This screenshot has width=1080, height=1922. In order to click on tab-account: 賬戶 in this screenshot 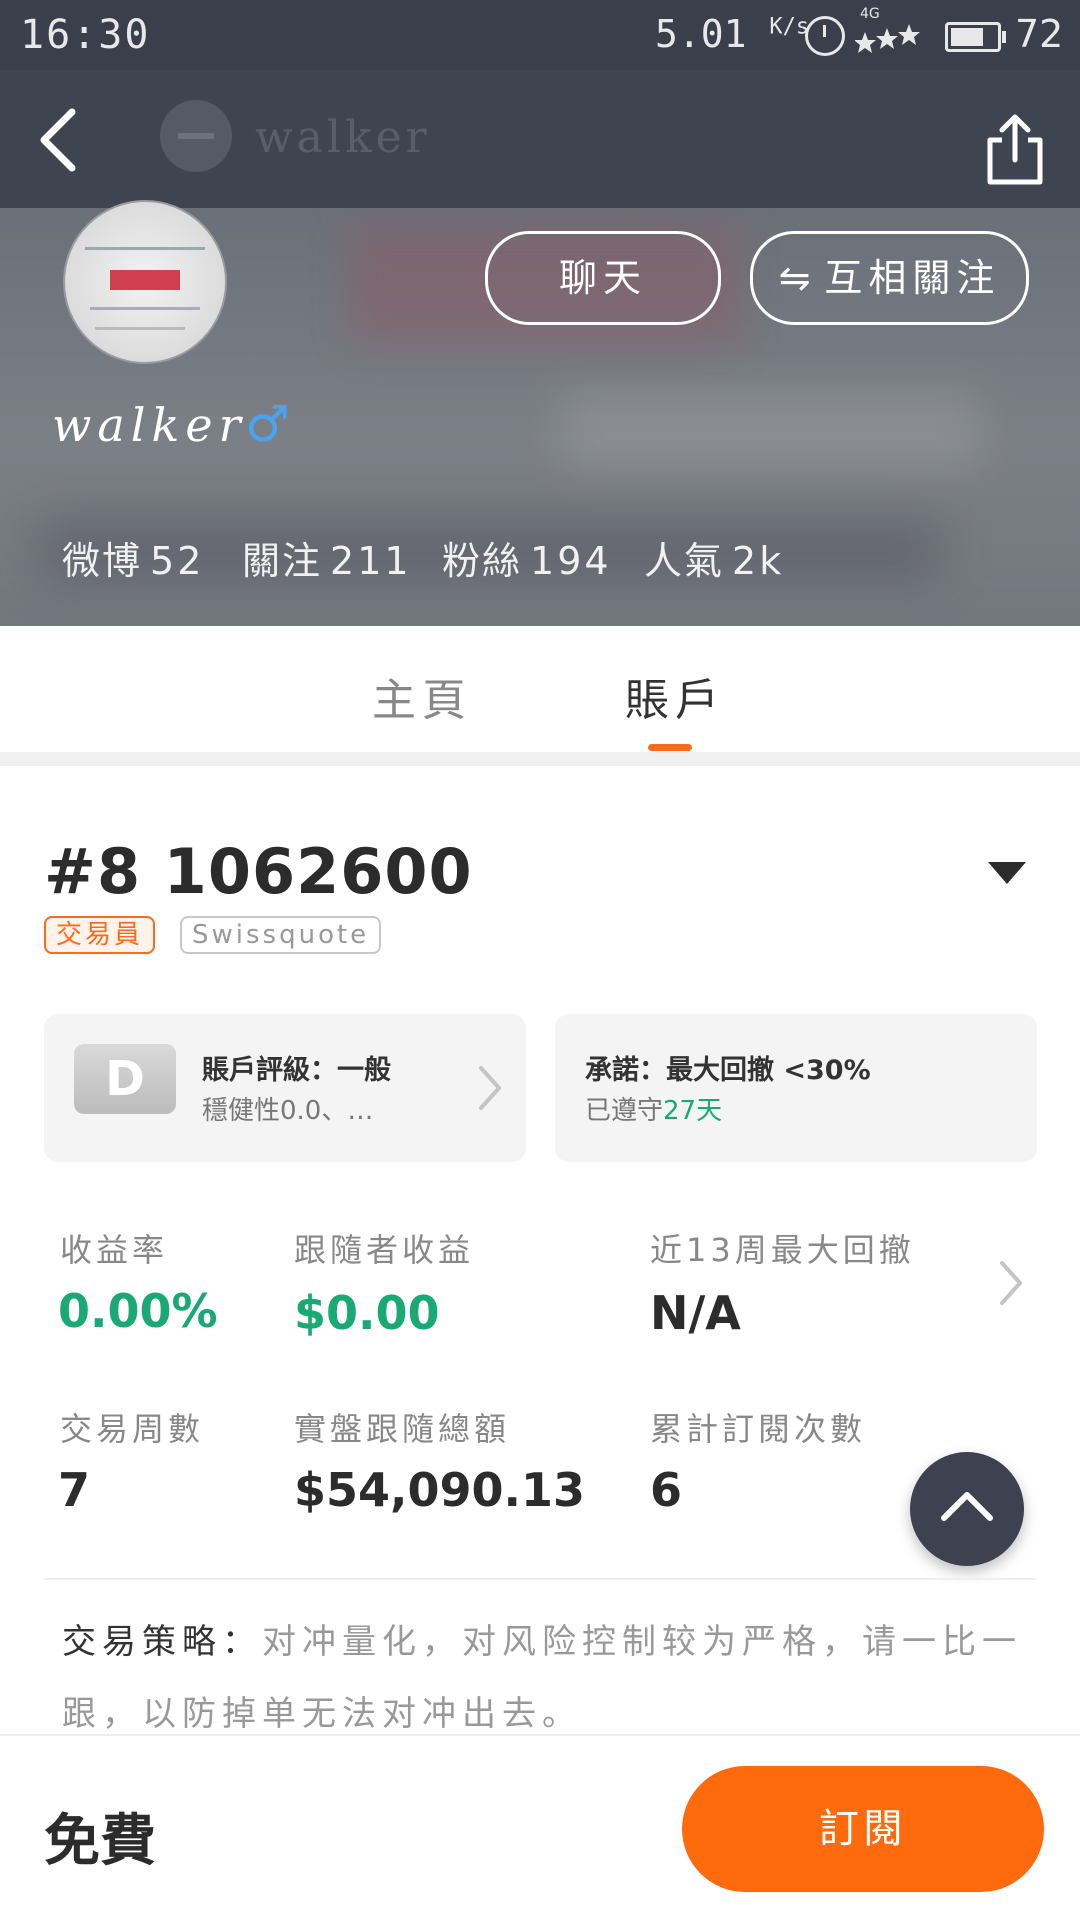, I will do `click(675, 696)`.